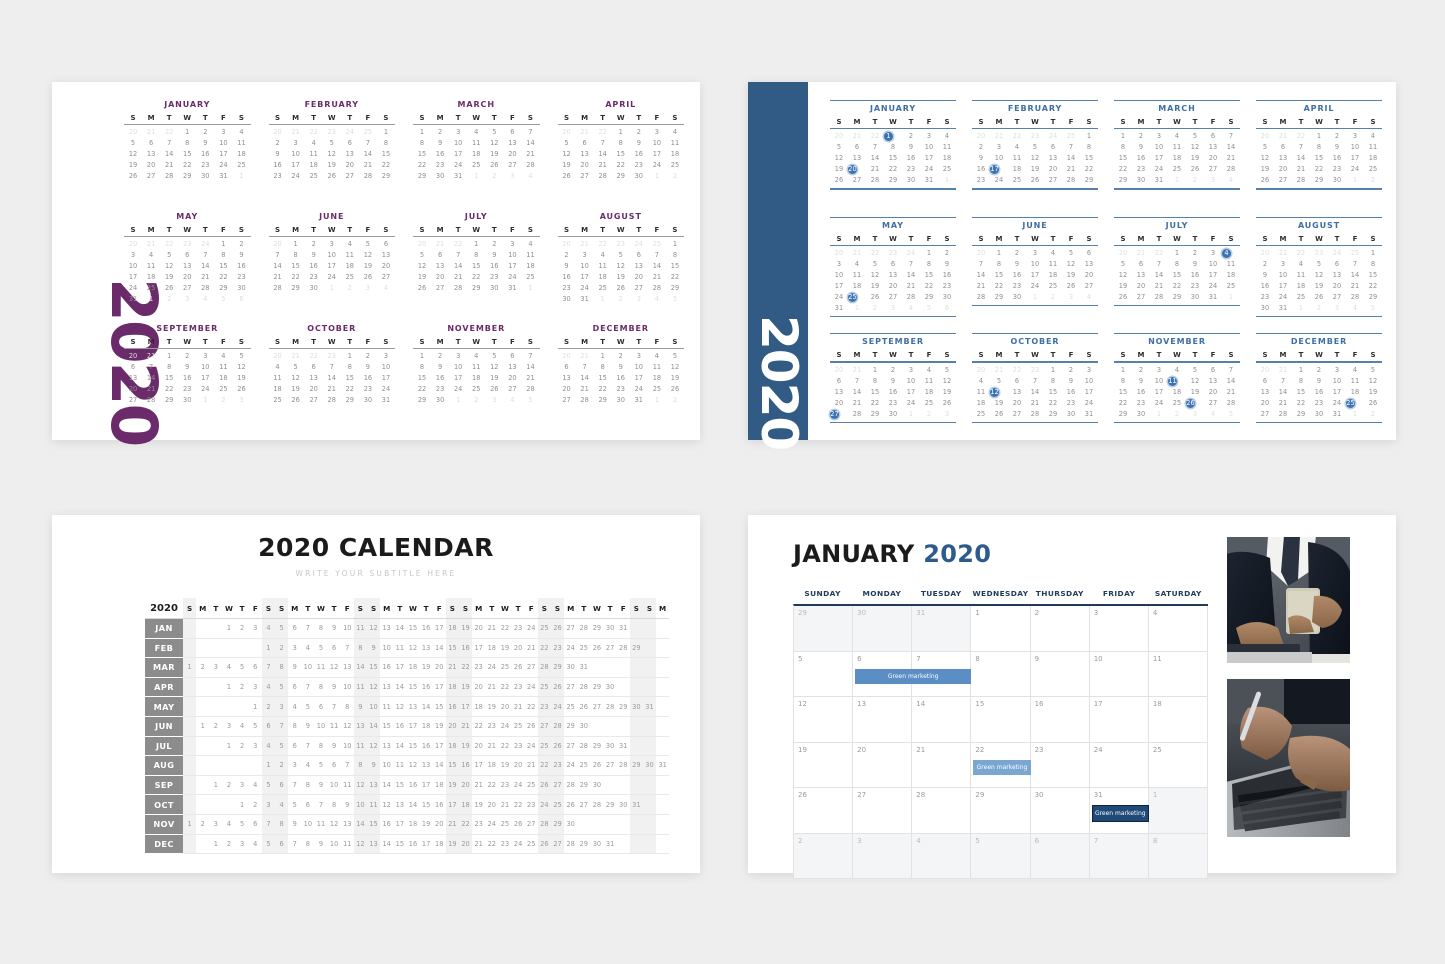 Image resolution: width=1445 pixels, height=964 pixels. What do you see at coordinates (479, 648) in the screenshot?
I see `linear-day-cell: 17` at bounding box center [479, 648].